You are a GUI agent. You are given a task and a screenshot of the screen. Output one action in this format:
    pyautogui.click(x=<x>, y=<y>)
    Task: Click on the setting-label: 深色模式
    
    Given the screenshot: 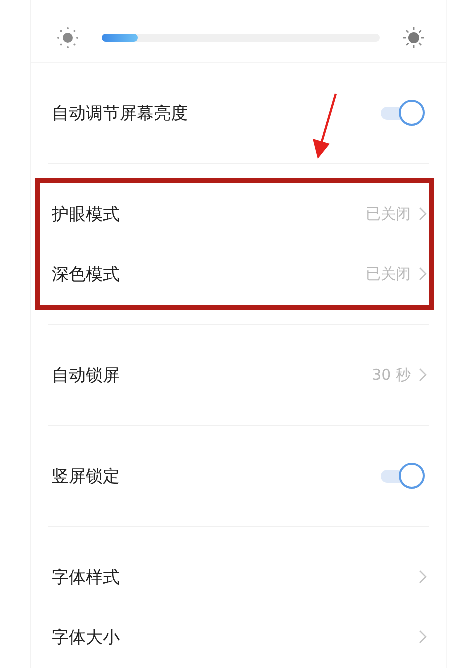 What is the action you would take?
    pyautogui.click(x=86, y=275)
    